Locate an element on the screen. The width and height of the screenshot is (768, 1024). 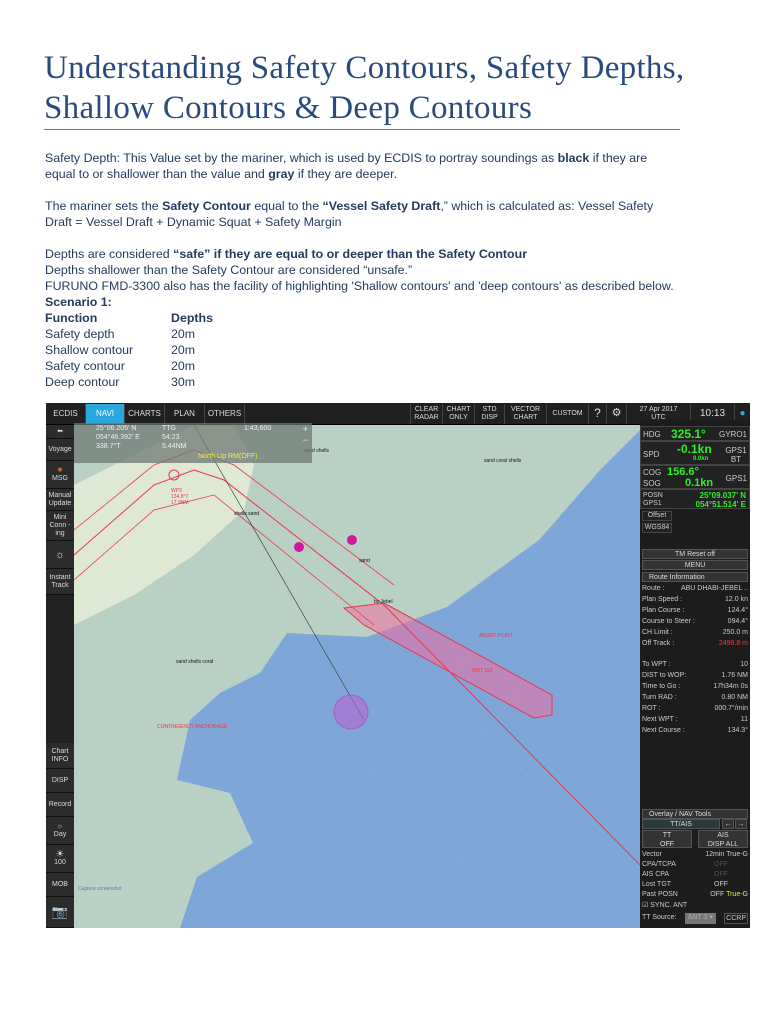
hdg-source: GYRO1 is located at coordinates (732, 434).